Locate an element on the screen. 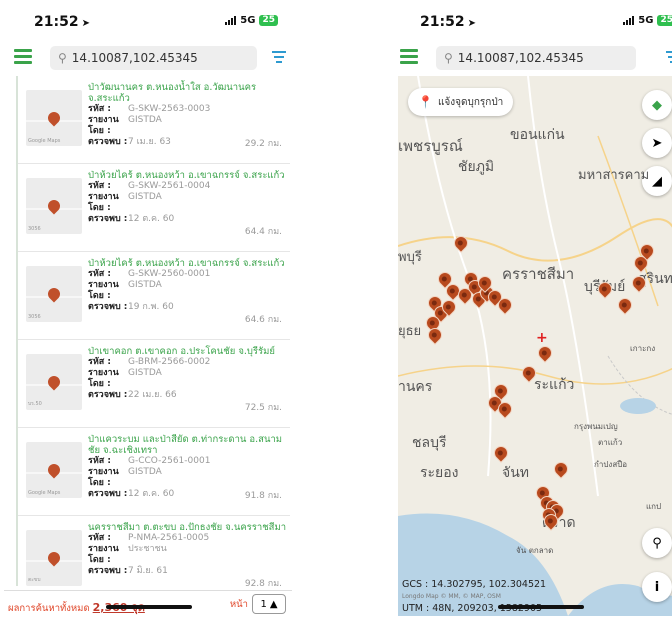 This screenshot has height=619, width=672. place-label-sakaeo: ระแก้ว is located at coordinates (554, 385).